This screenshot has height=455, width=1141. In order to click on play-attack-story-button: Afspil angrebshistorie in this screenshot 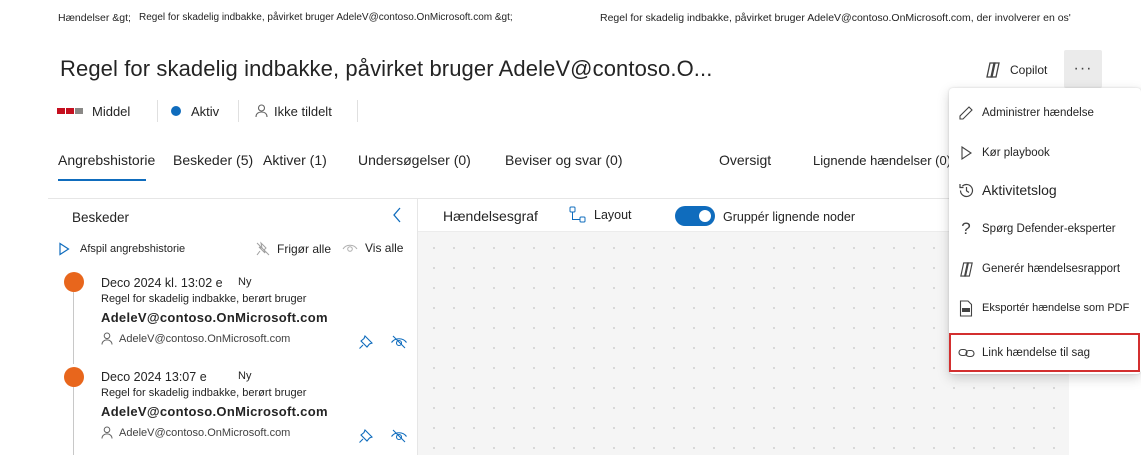, I will do `click(121, 249)`.